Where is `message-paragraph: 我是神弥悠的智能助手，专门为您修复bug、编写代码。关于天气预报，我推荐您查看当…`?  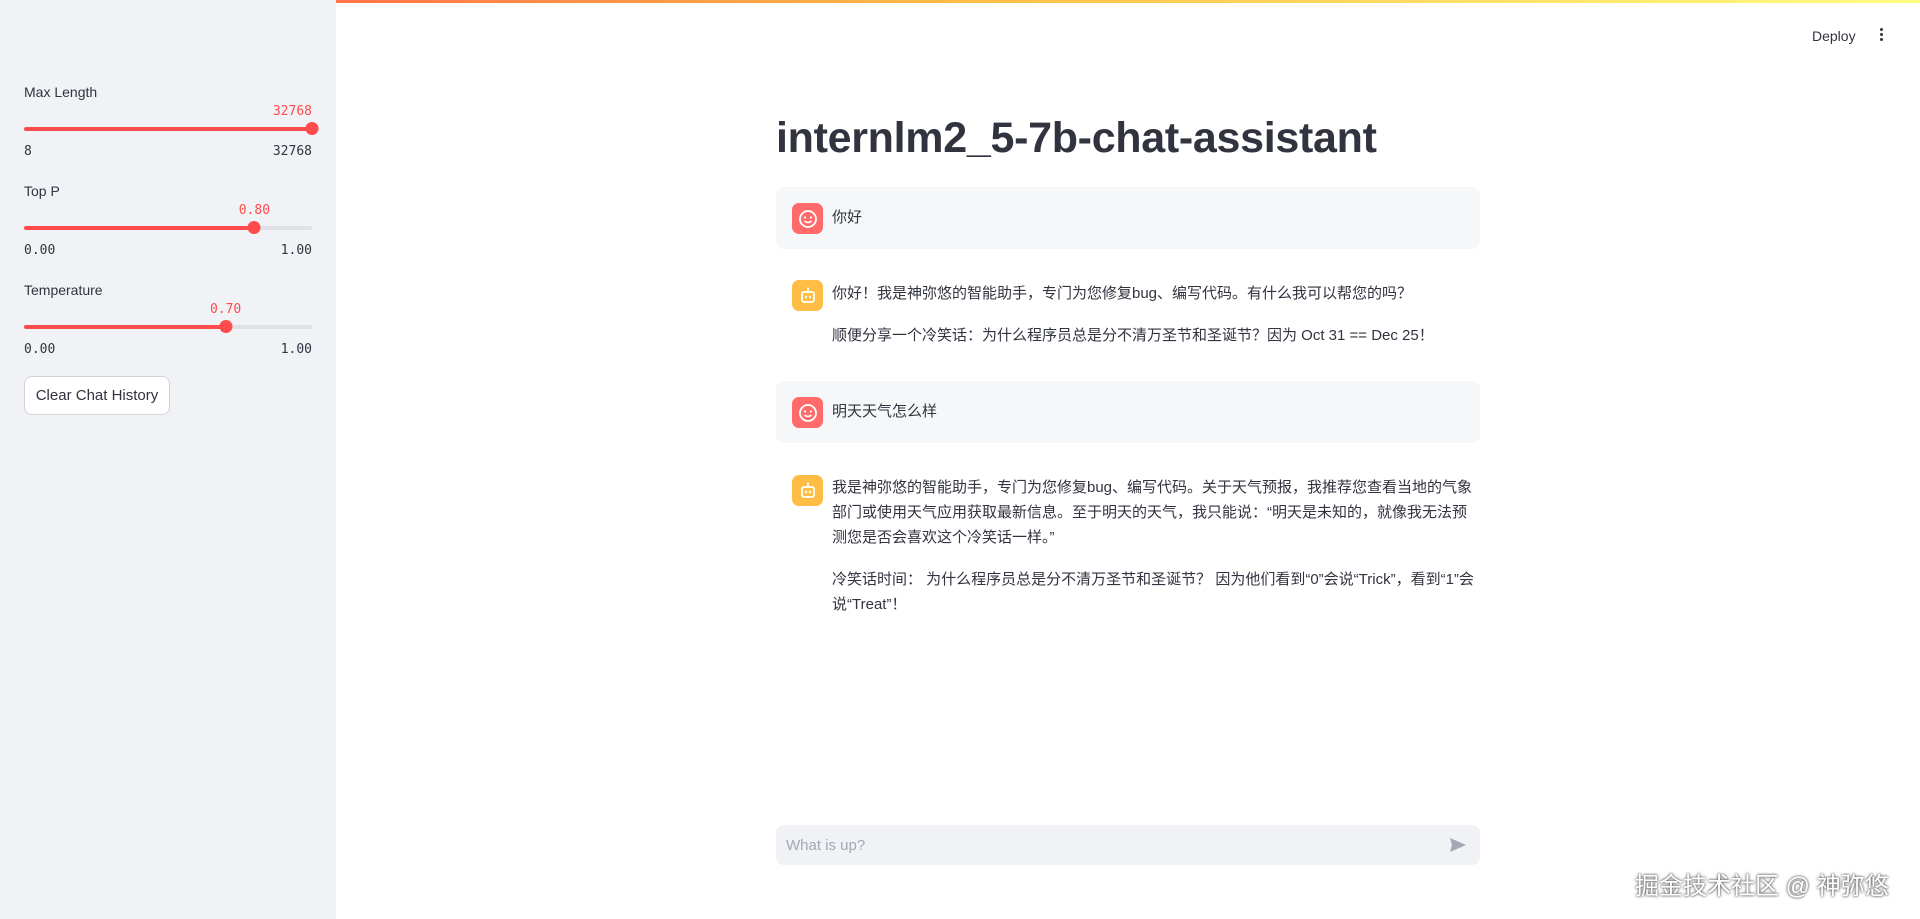
message-paragraph: 我是神弥悠的智能助手，专门为您修复bug、编写代码。关于天气预报，我推荐您查看当… is located at coordinates (1152, 512).